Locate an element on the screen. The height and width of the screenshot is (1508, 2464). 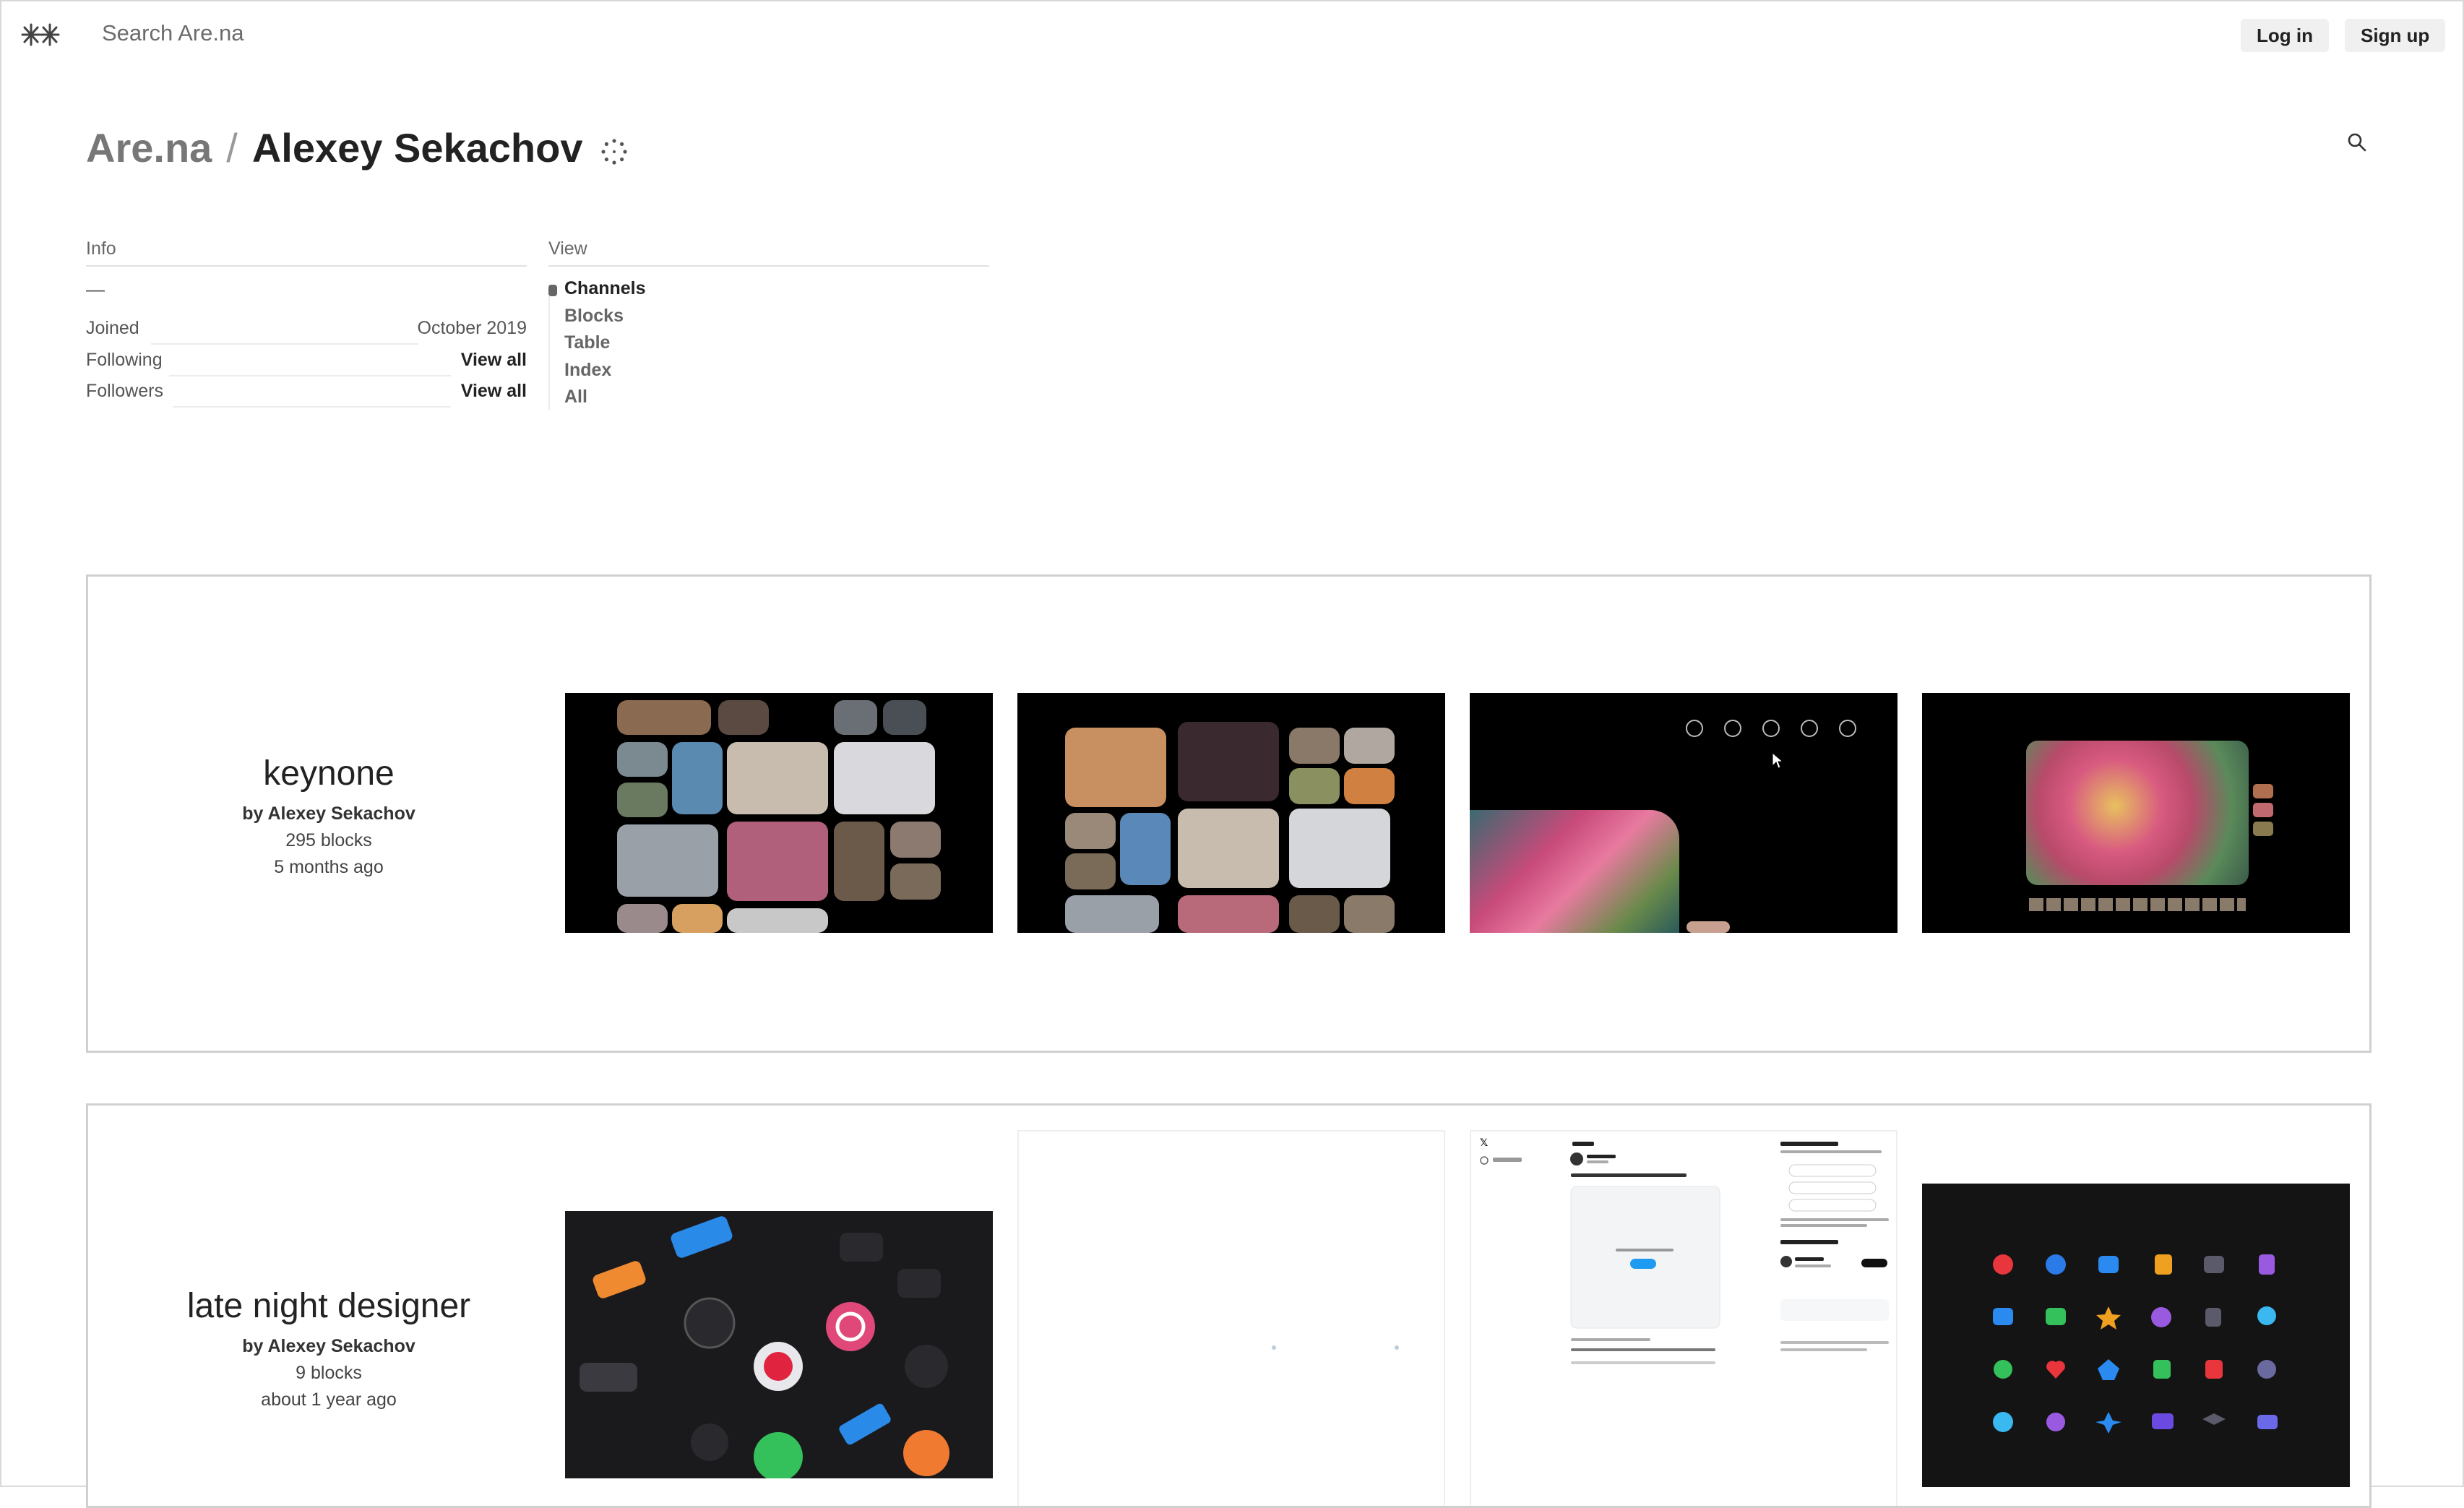
breadcrumb: Are.na / Alexey Sekachov is located at coordinates (334, 147).